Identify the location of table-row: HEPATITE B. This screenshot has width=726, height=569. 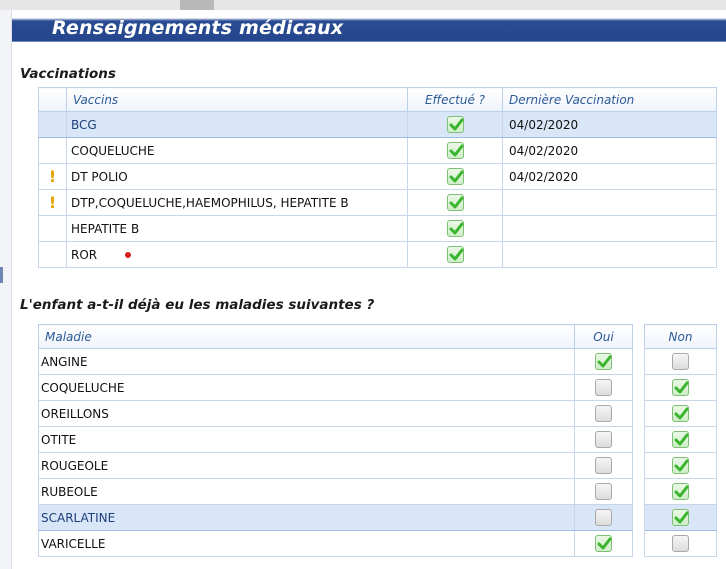
(377, 228).